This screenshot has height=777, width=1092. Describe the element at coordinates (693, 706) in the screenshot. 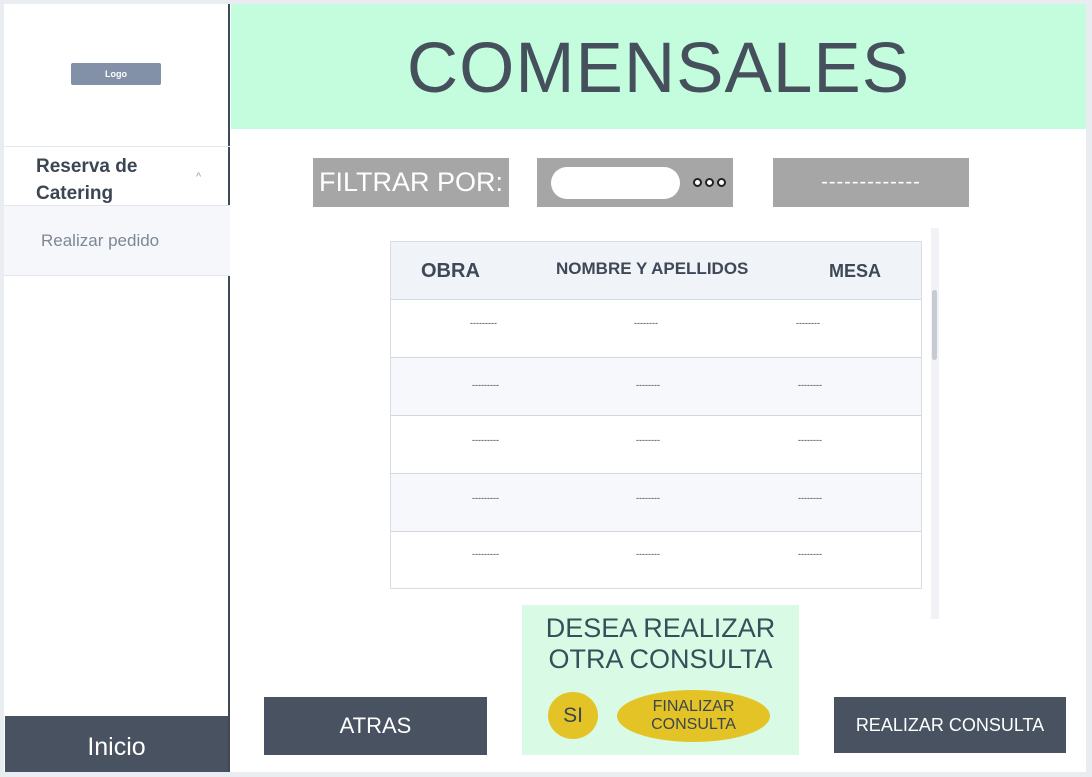

I see `finish-label-line1: FINALIZAR` at that location.